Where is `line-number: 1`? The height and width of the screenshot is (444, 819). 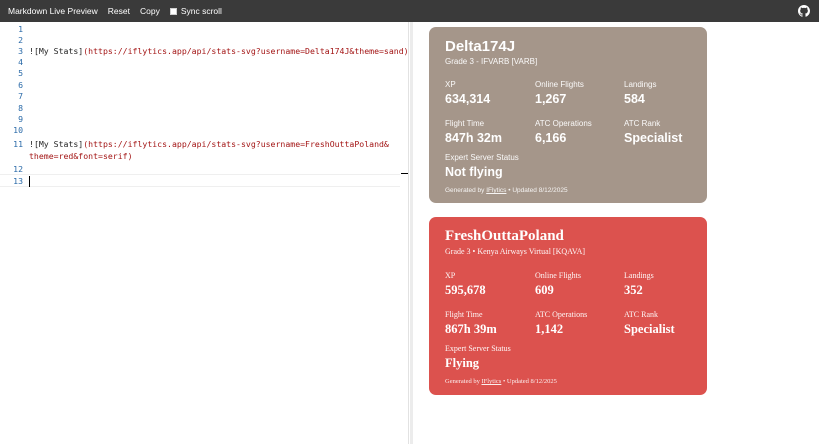
line-number: 1 is located at coordinates (20, 29).